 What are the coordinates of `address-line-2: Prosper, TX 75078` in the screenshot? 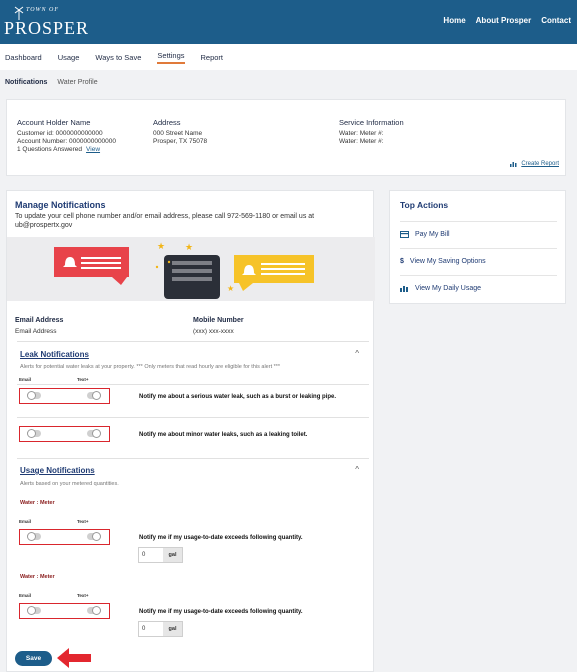 It's located at (180, 141).